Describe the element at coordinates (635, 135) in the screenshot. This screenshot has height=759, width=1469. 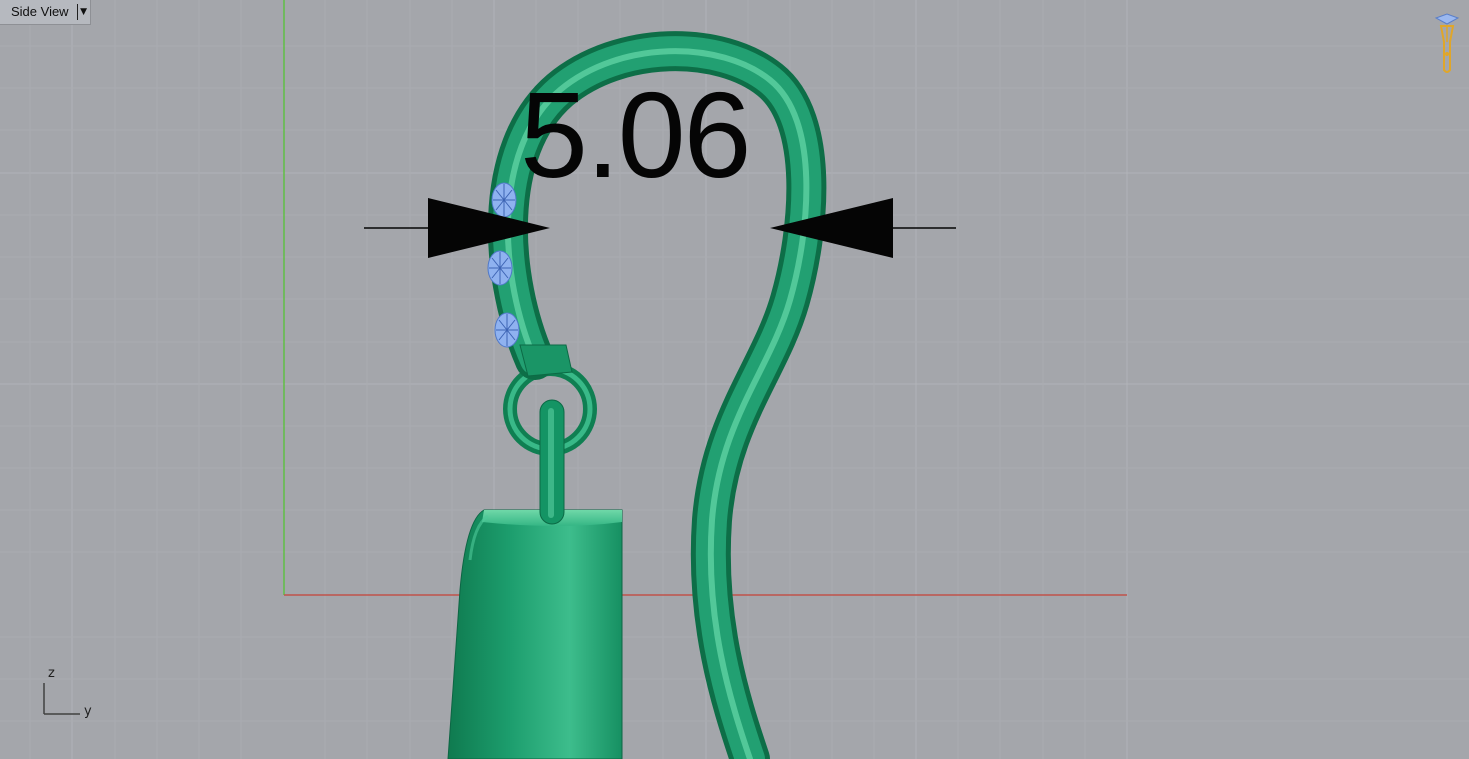
I see `dimension-value: 5.06` at that location.